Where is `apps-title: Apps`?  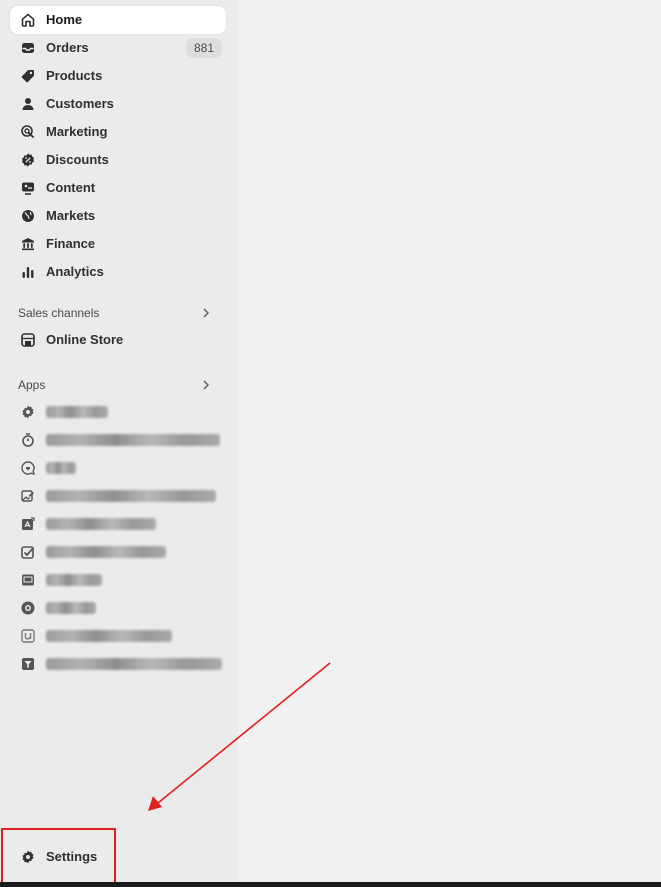
apps-title: Apps is located at coordinates (32, 385).